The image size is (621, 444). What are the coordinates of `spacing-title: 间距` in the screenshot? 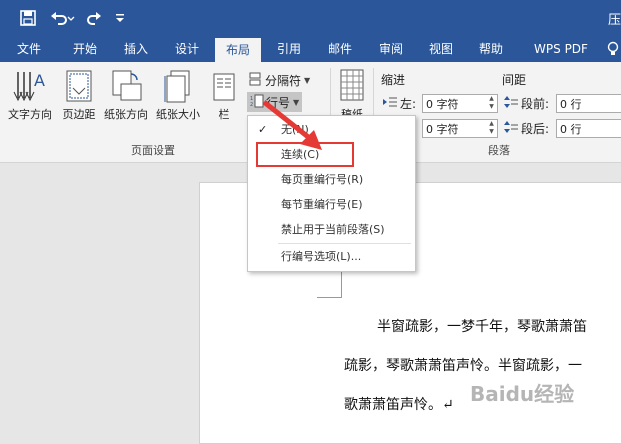 It's located at (514, 80).